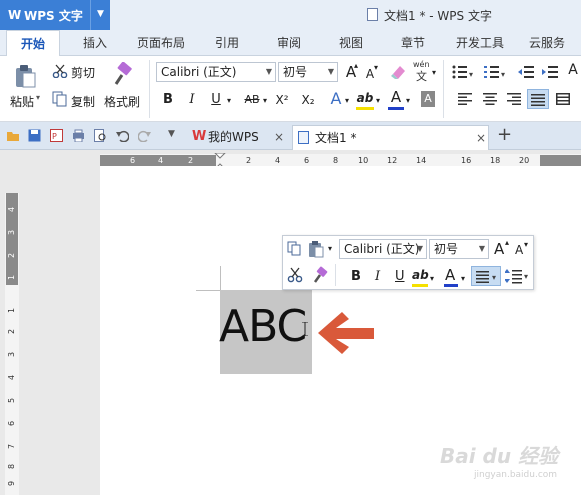 Image resolution: width=581 pixels, height=495 pixels. What do you see at coordinates (504, 134) in the screenshot?
I see `add-tab-button: +` at bounding box center [504, 134].